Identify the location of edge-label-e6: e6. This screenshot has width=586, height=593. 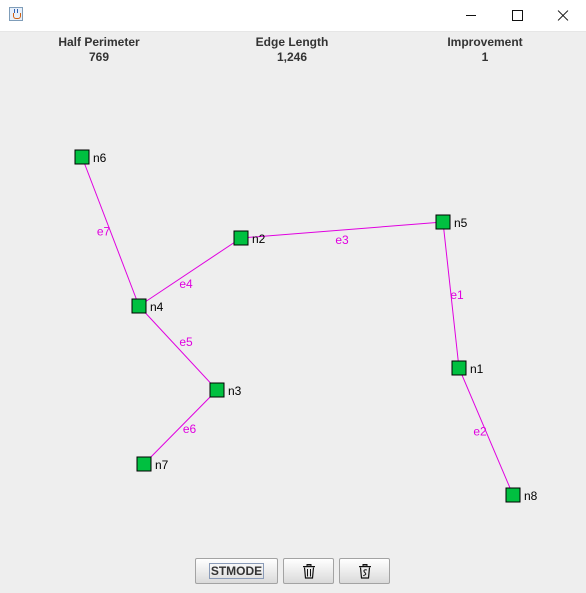
(190, 429).